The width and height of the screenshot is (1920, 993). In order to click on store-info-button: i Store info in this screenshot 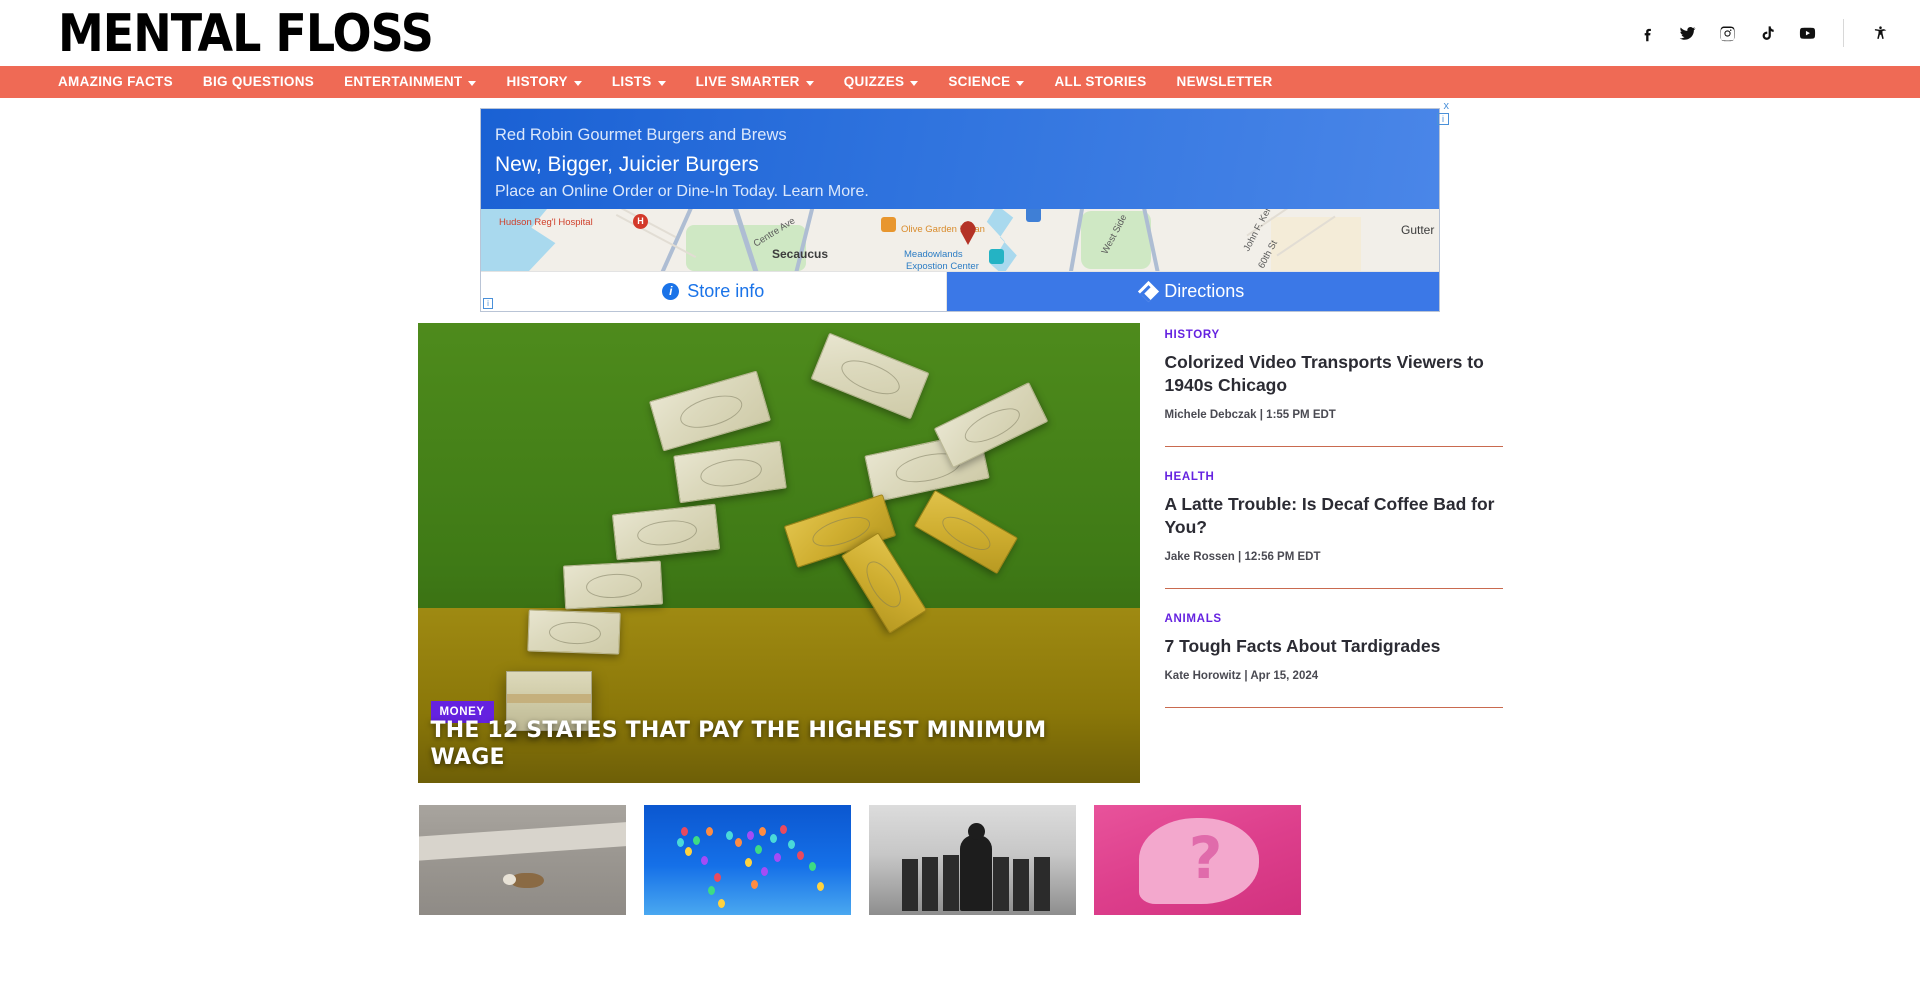, I will do `click(714, 291)`.